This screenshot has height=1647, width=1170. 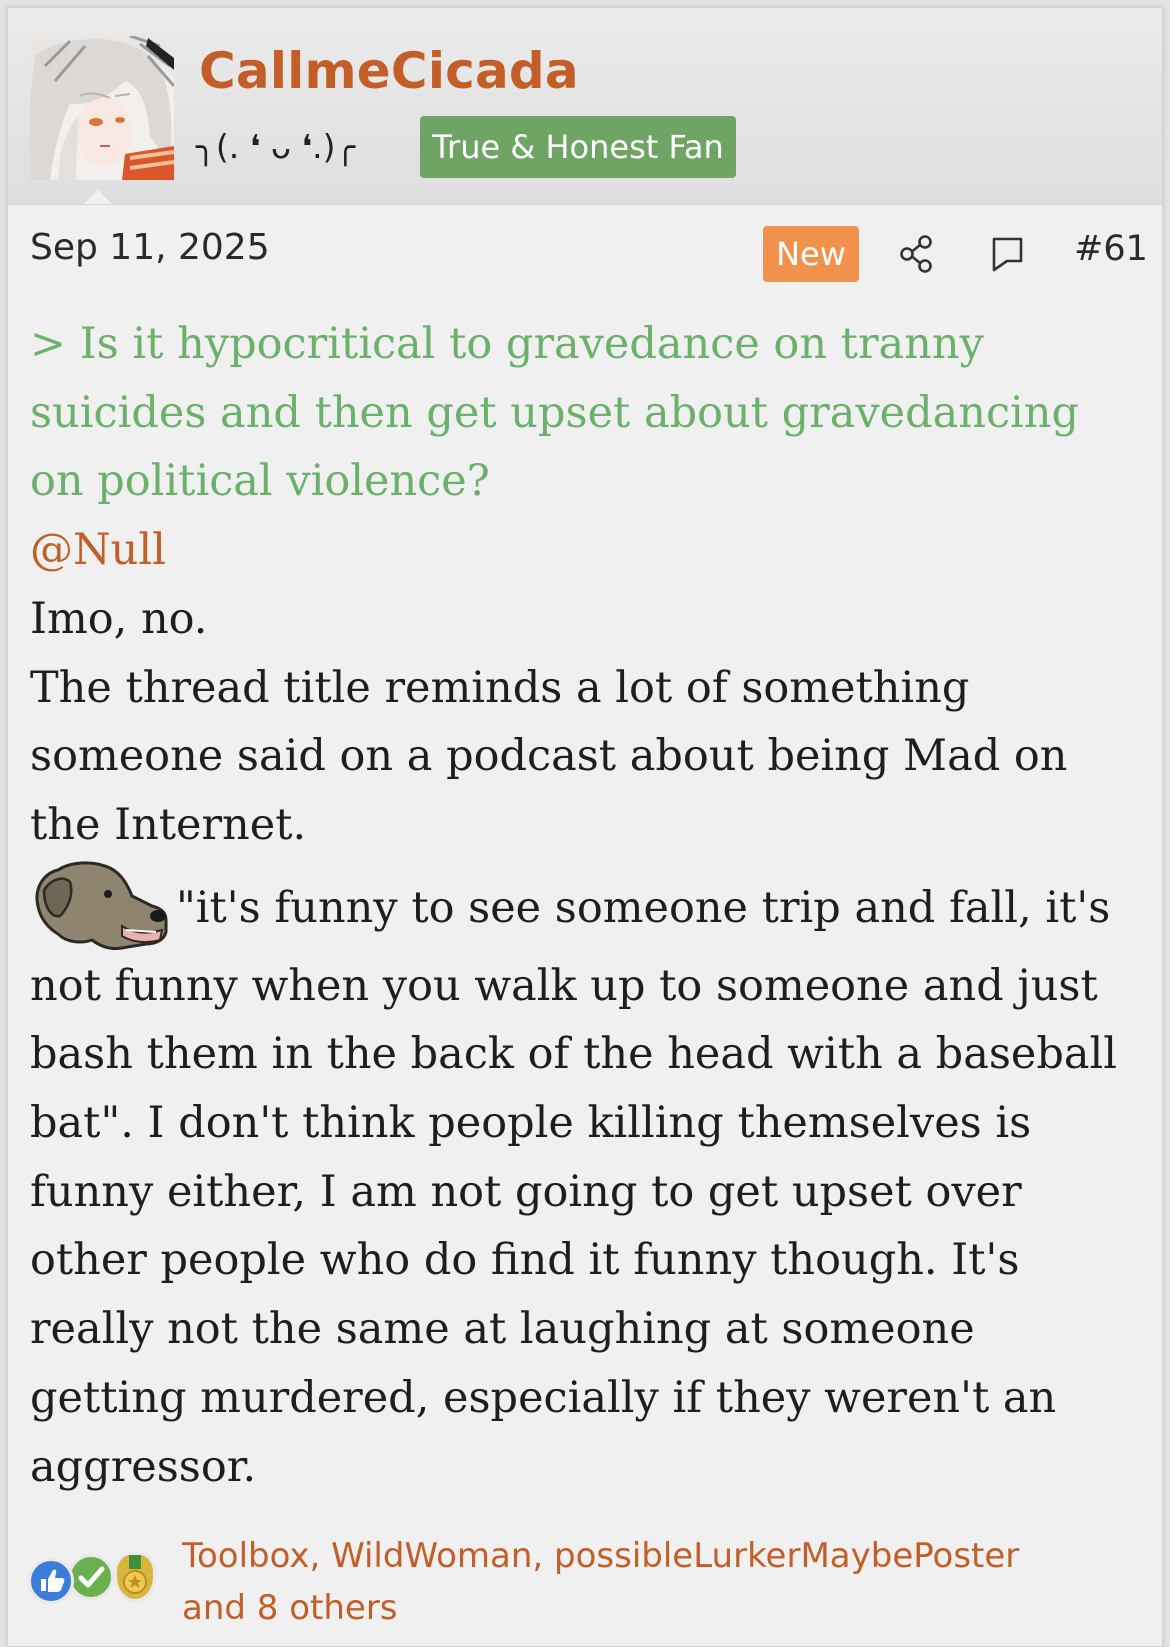 What do you see at coordinates (150, 248) in the screenshot?
I see `post-date: Sep 11, 2025` at bounding box center [150, 248].